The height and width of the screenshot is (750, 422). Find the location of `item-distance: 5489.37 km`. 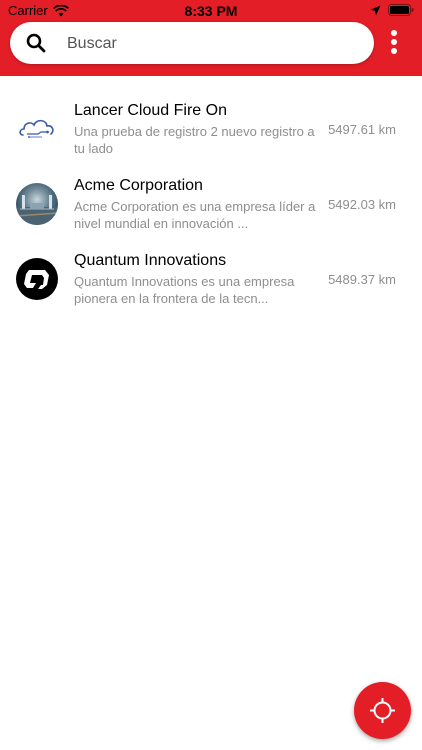

item-distance: 5489.37 km is located at coordinates (362, 279).